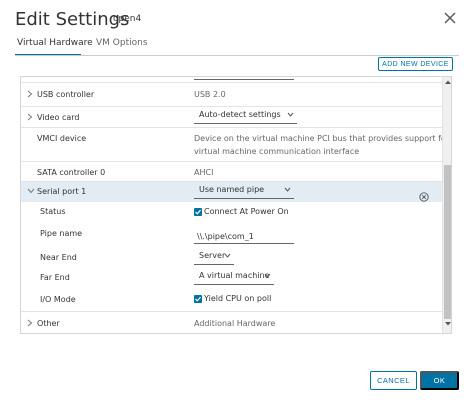 The height and width of the screenshot is (404, 474). I want to click on row-value: AHCI, so click(204, 172).